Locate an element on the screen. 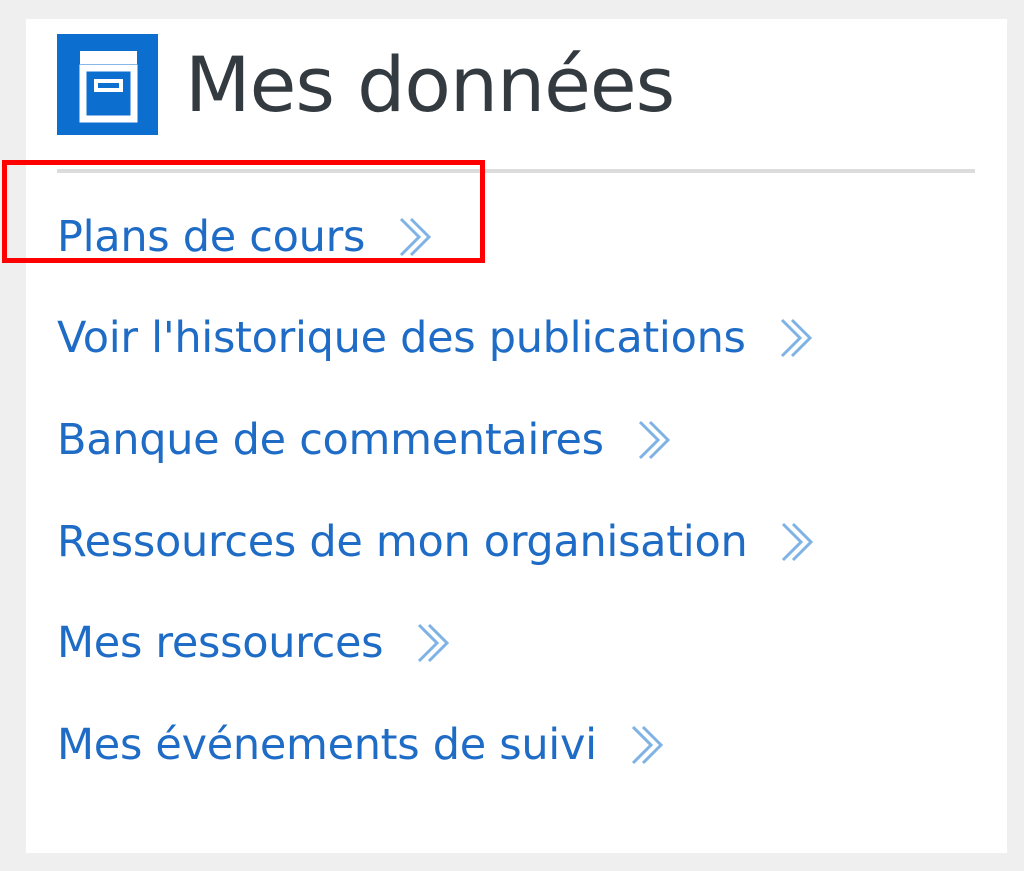 The width and height of the screenshot is (1024, 871). menu-item-label: Mes ressources is located at coordinates (220, 643).